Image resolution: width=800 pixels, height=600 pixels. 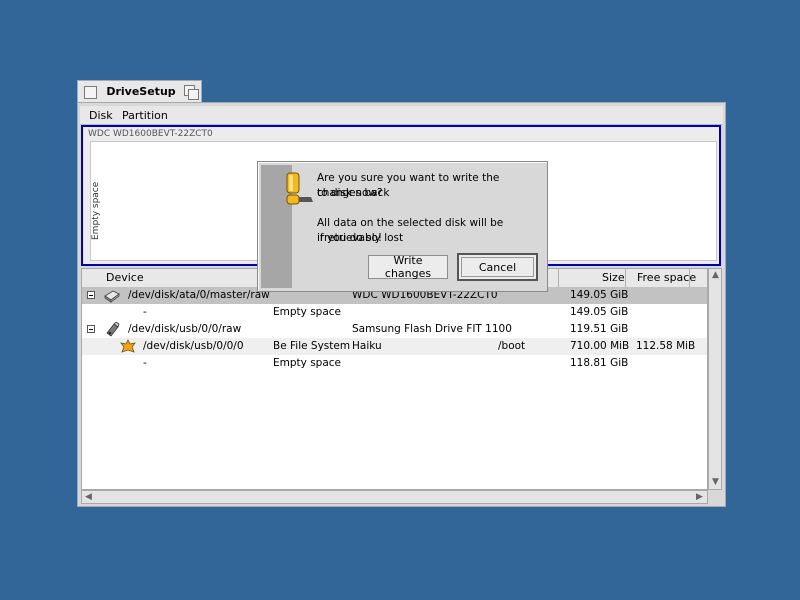 I want to click on column-device: Device, so click(x=125, y=277).